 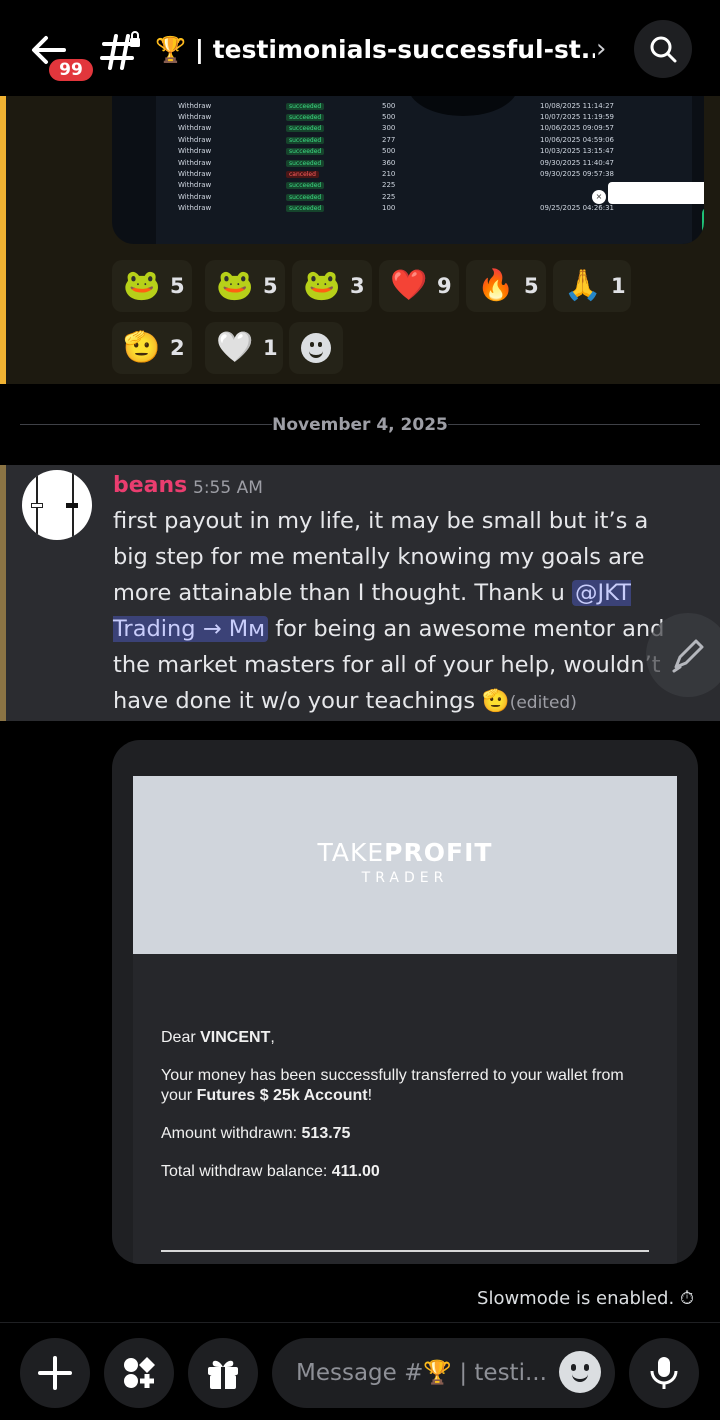 I want to click on stopwatch-icon: ⏱, so click(x=686, y=1298).